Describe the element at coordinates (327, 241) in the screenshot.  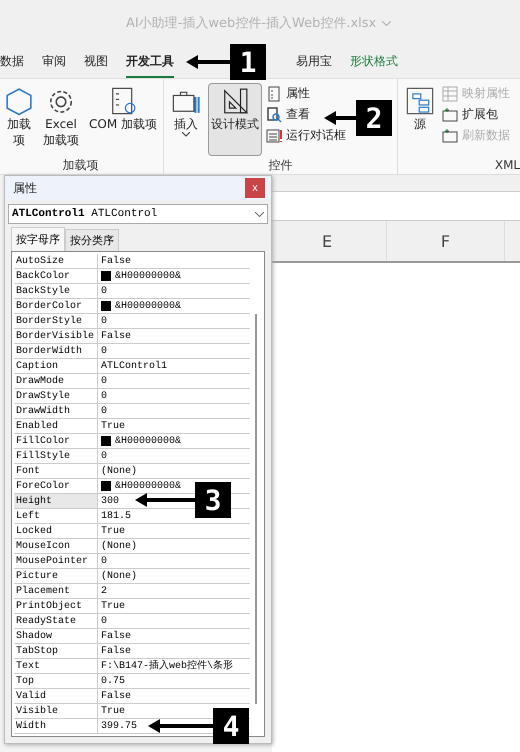
I see `column-header: E` at that location.